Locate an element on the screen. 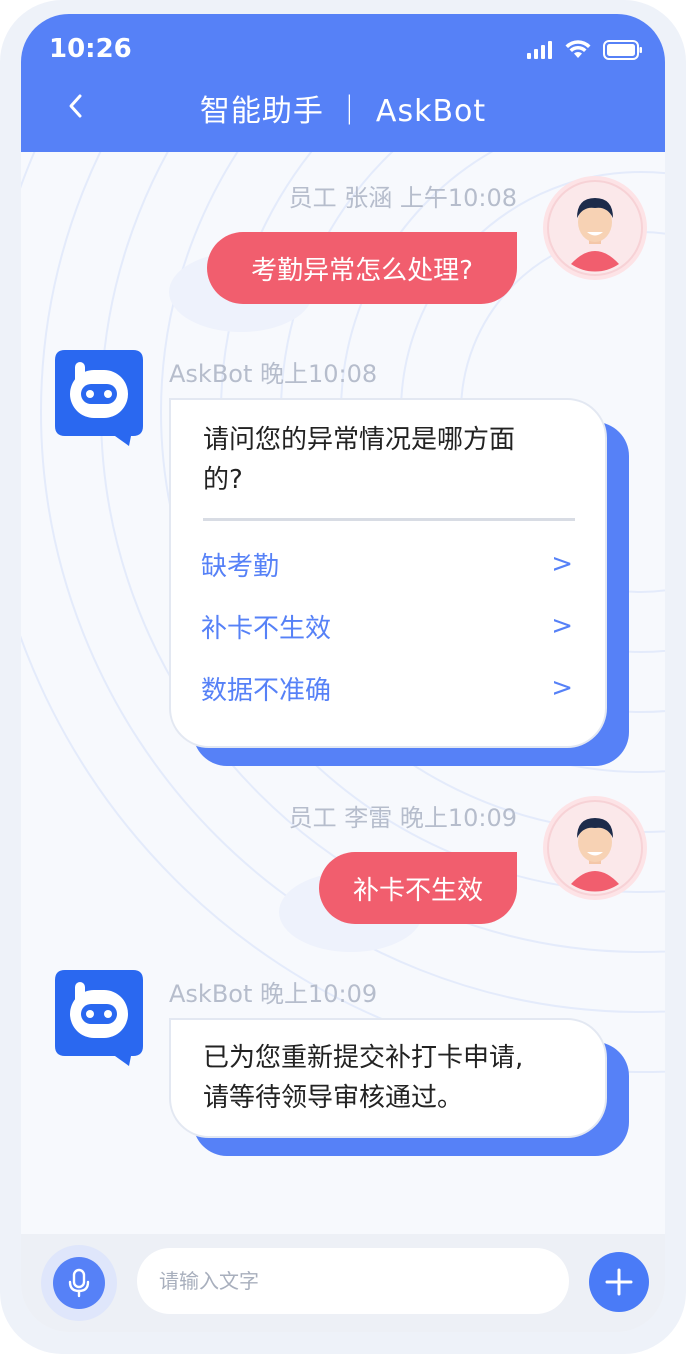 This screenshot has width=686, height=1354. voice-input-button is located at coordinates (79, 1283).